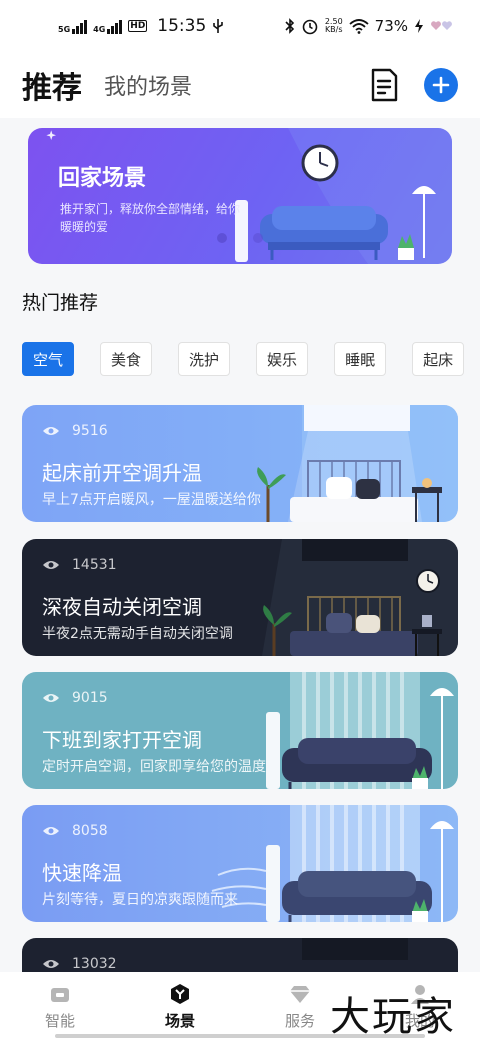 The height and width of the screenshot is (1040, 480). Describe the element at coordinates (94, 964) in the screenshot. I see `view-count-value: 13032` at that location.